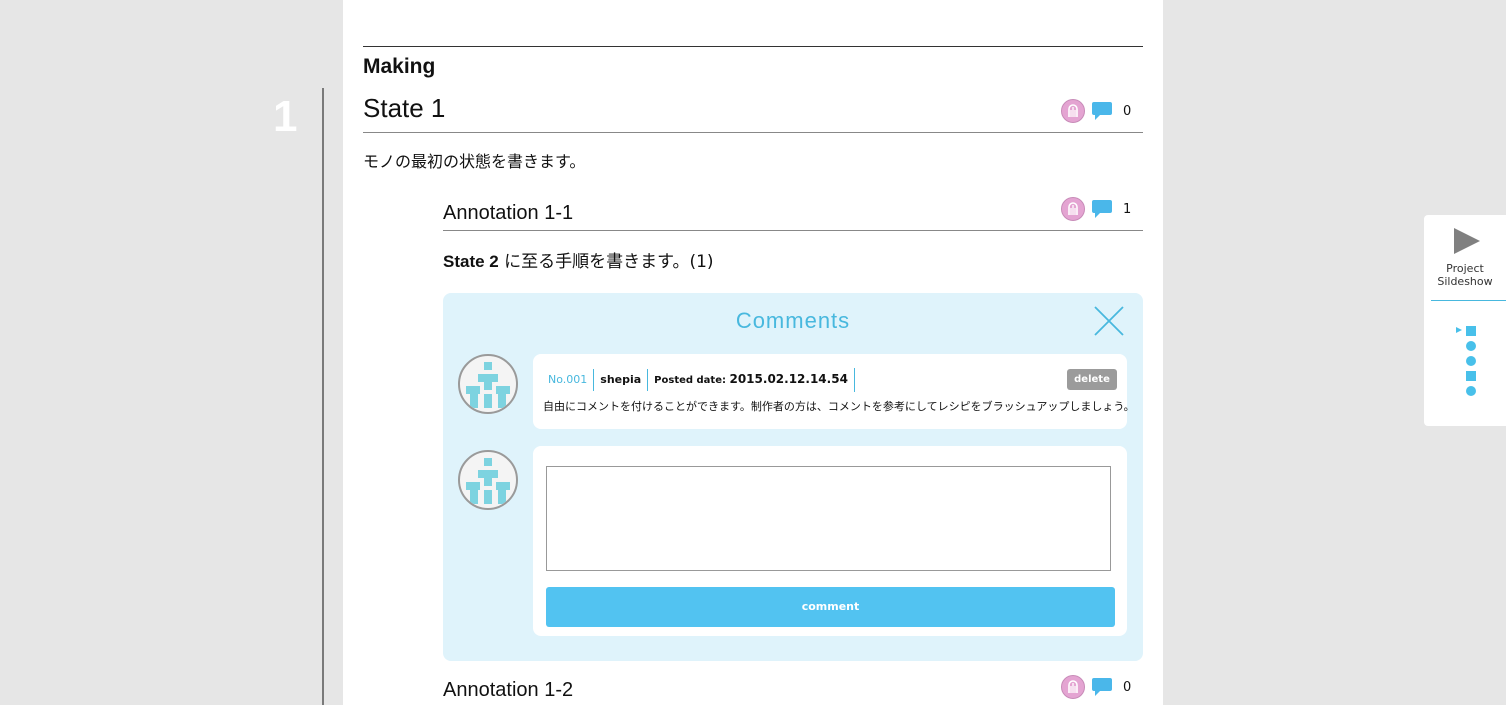 This screenshot has width=1506, height=705. I want to click on current-position-indicator, so click(1459, 330).